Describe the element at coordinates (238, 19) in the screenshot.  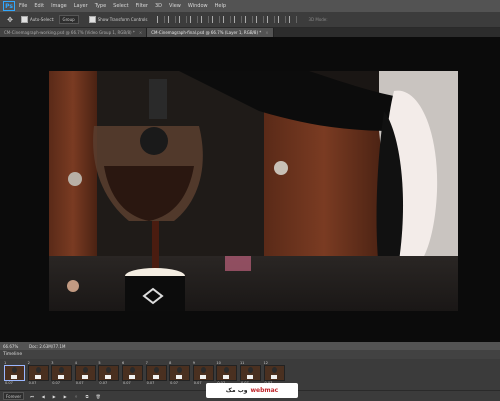
I see `distribute-middle-icon` at that location.